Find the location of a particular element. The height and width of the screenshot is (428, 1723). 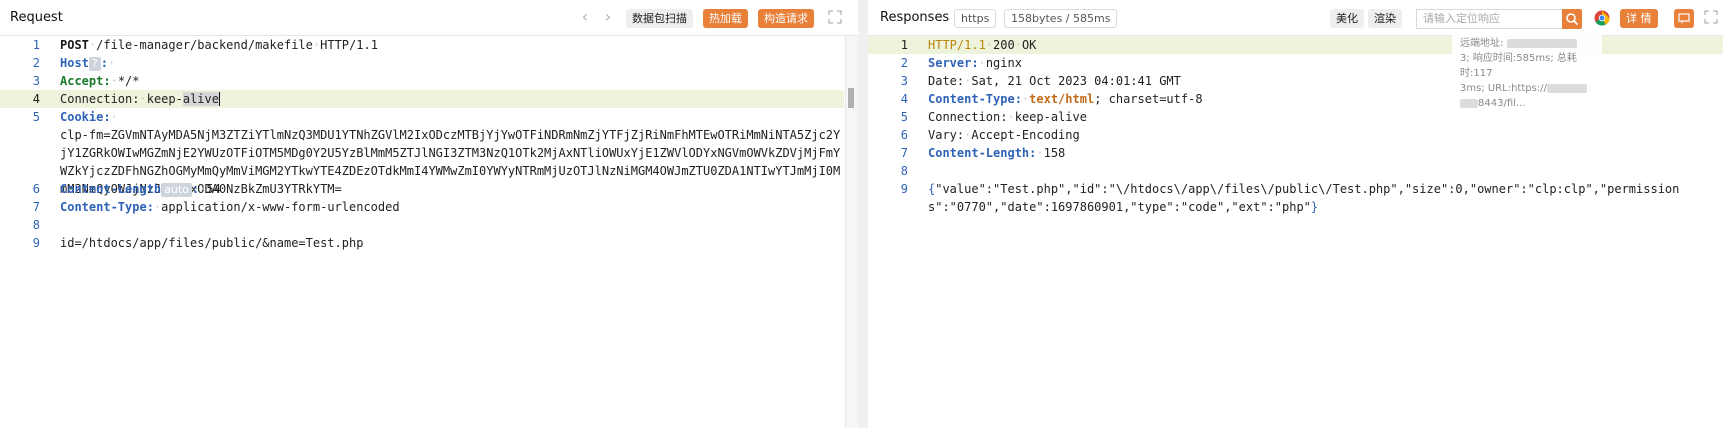

request-path: /file-manager/backend/makefile is located at coordinates (204, 45).